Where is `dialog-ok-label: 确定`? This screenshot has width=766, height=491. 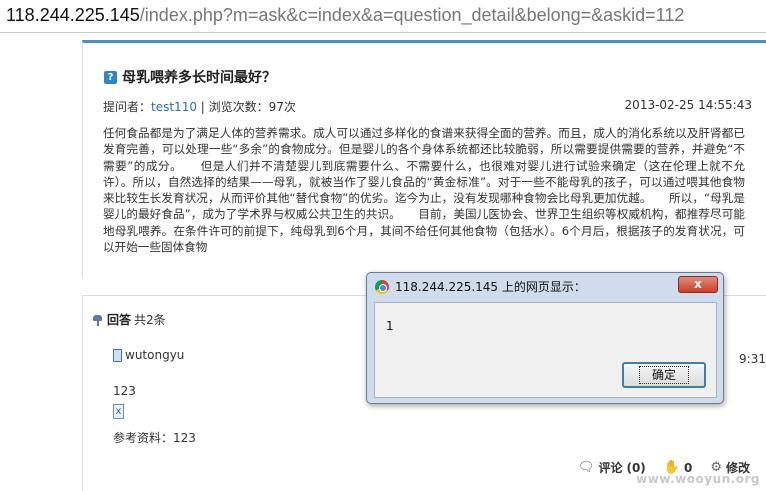
dialog-ok-label: 确定 is located at coordinates (663, 375).